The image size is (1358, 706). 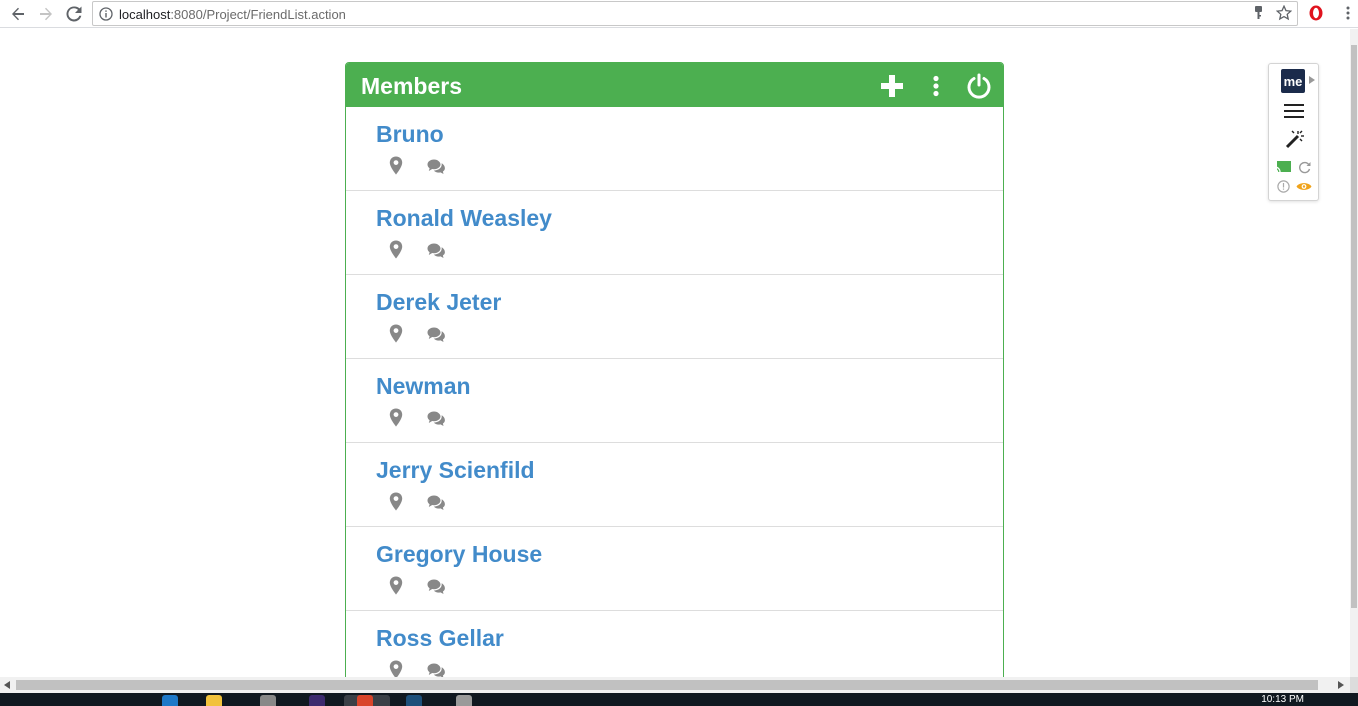 I want to click on member-row: Jerry Scienfild, so click(x=674, y=485).